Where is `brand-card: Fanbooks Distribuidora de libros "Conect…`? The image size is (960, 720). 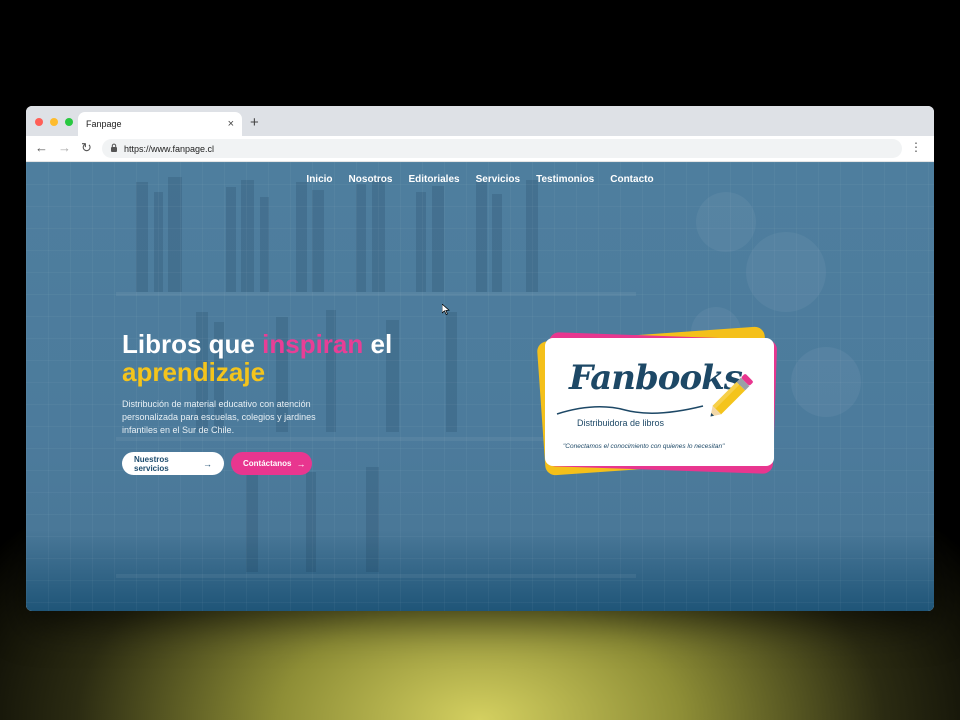
brand-card: Fanbooks Distribuidora de libros "Conect… is located at coordinates (658, 403).